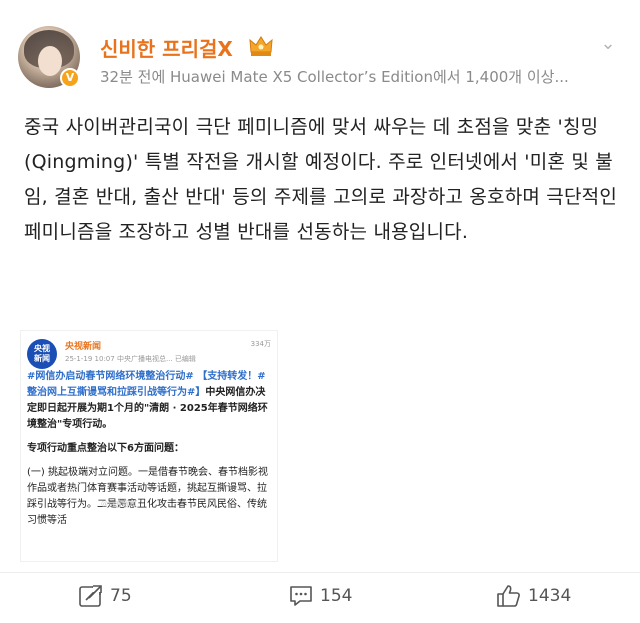 The height and width of the screenshot is (623, 640). What do you see at coordinates (166, 47) in the screenshot?
I see `username: 신비한 프리걸X` at bounding box center [166, 47].